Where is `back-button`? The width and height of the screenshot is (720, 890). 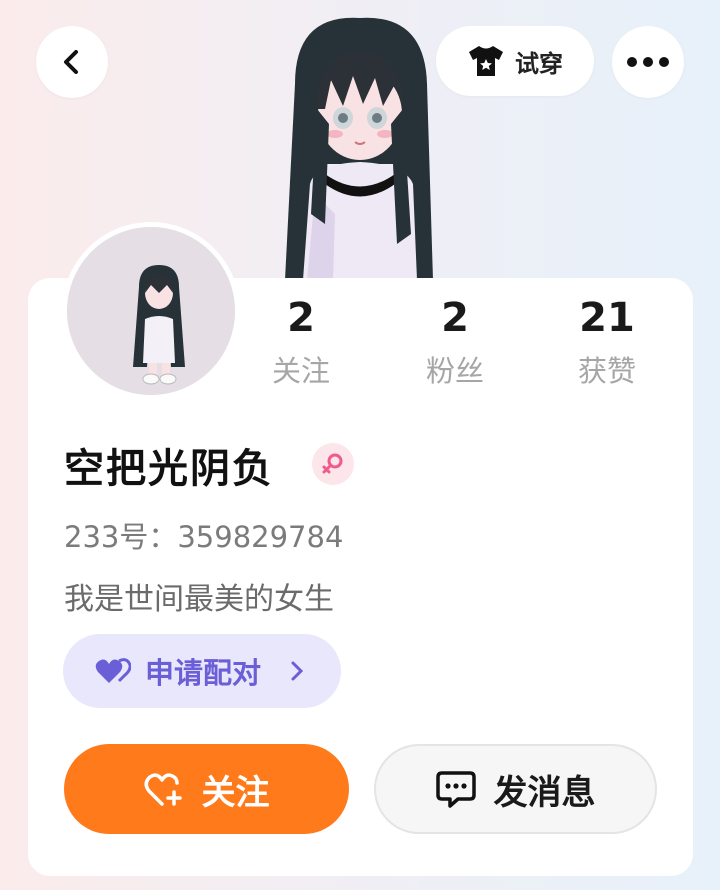
back-button is located at coordinates (72, 62).